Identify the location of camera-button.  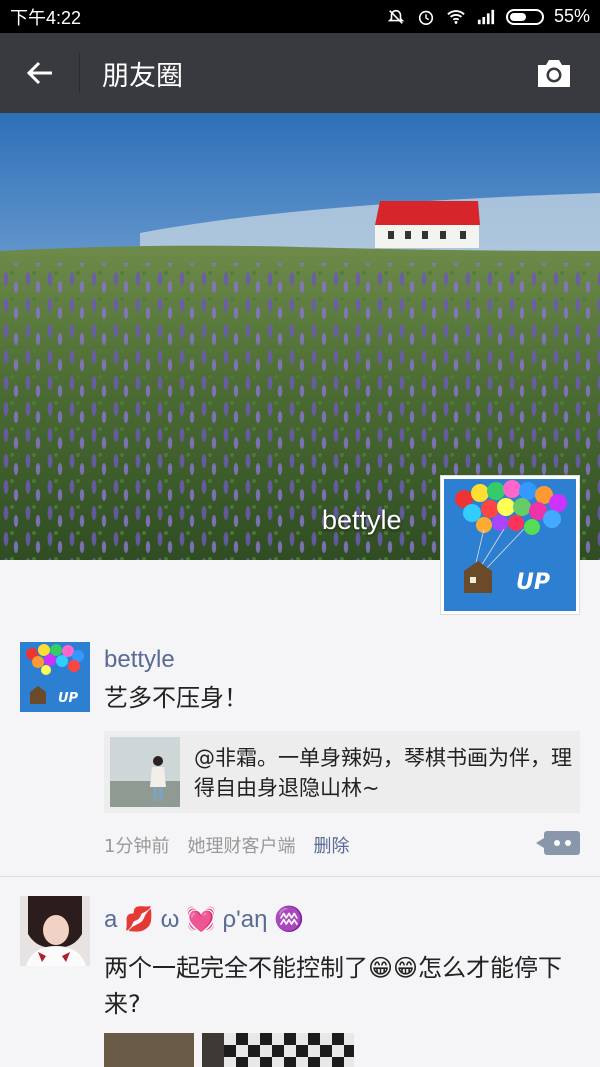
(554, 73).